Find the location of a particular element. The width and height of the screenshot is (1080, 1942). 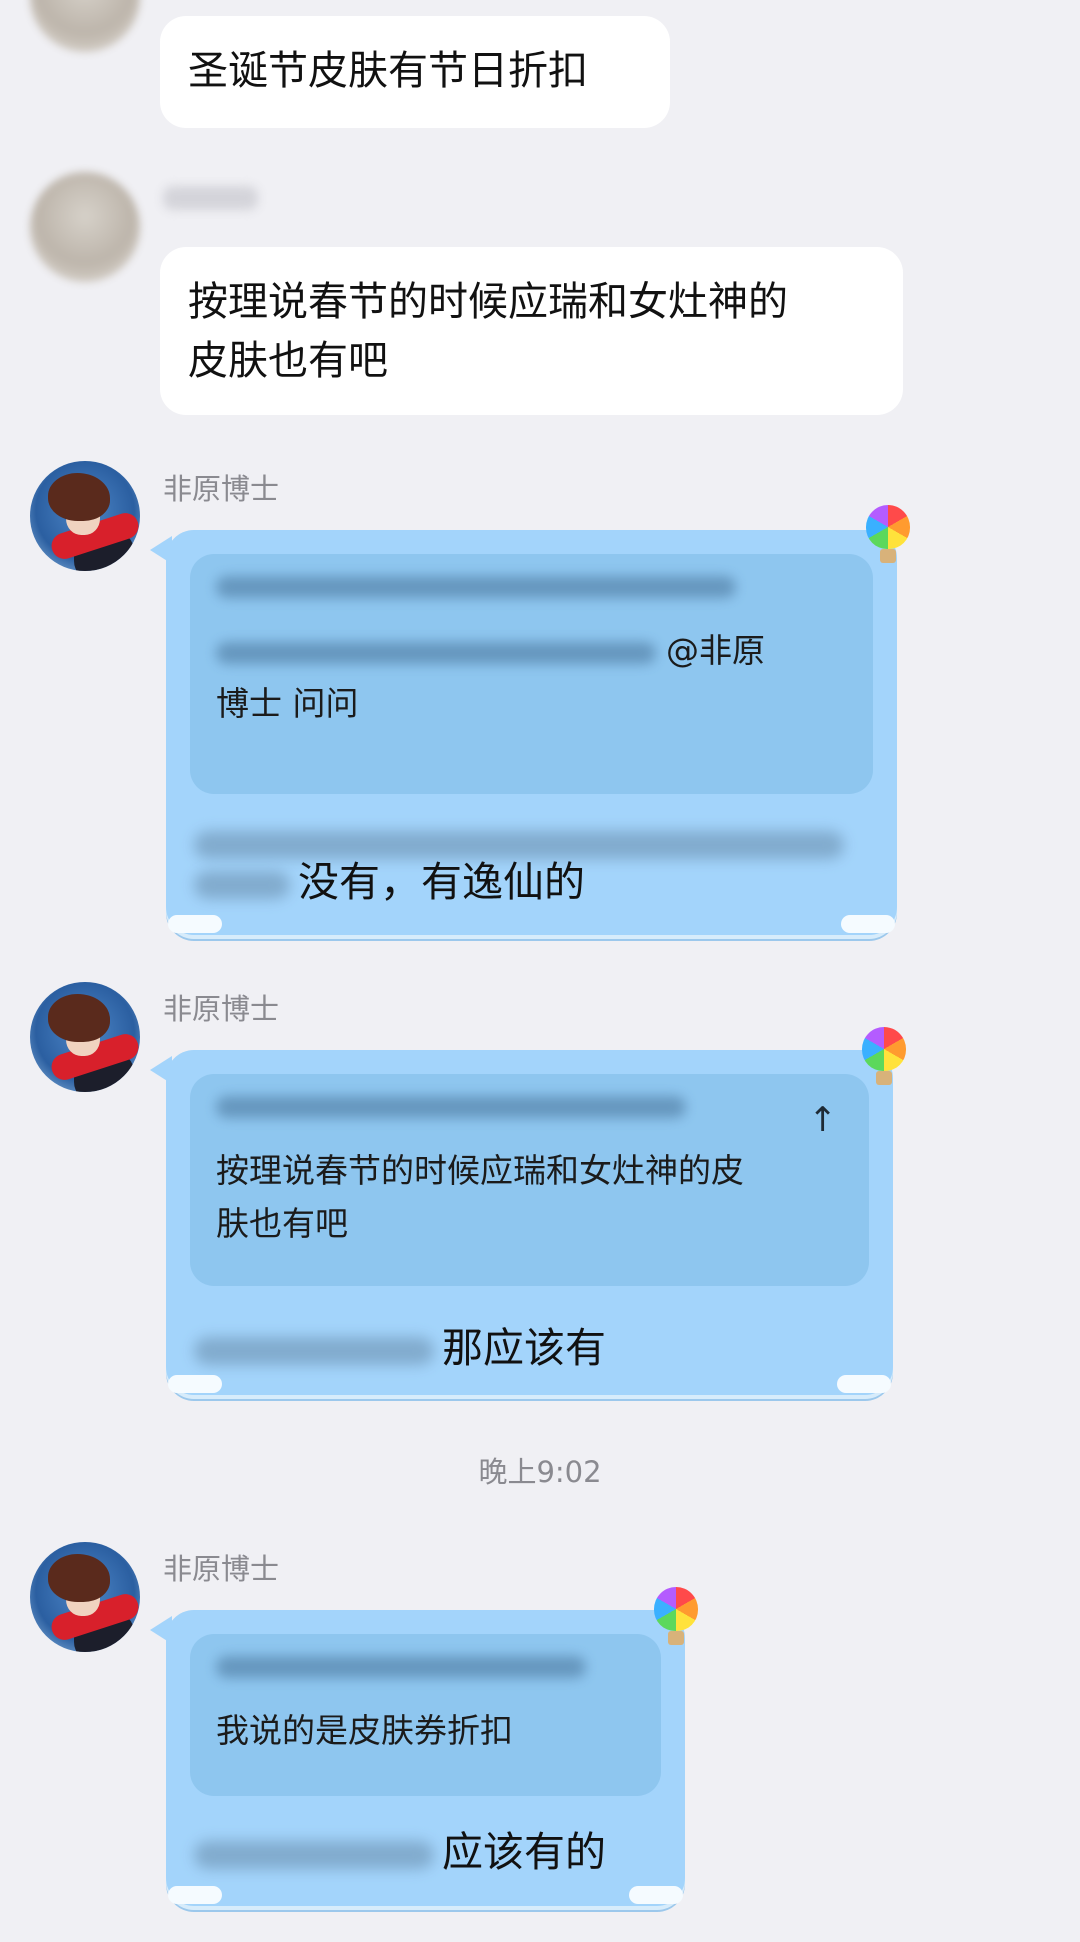

reply-bubble: ↑ 按理说春节的时候应瑞和女灶神的皮 肤也有吧 那应该有 is located at coordinates (521, 1222).